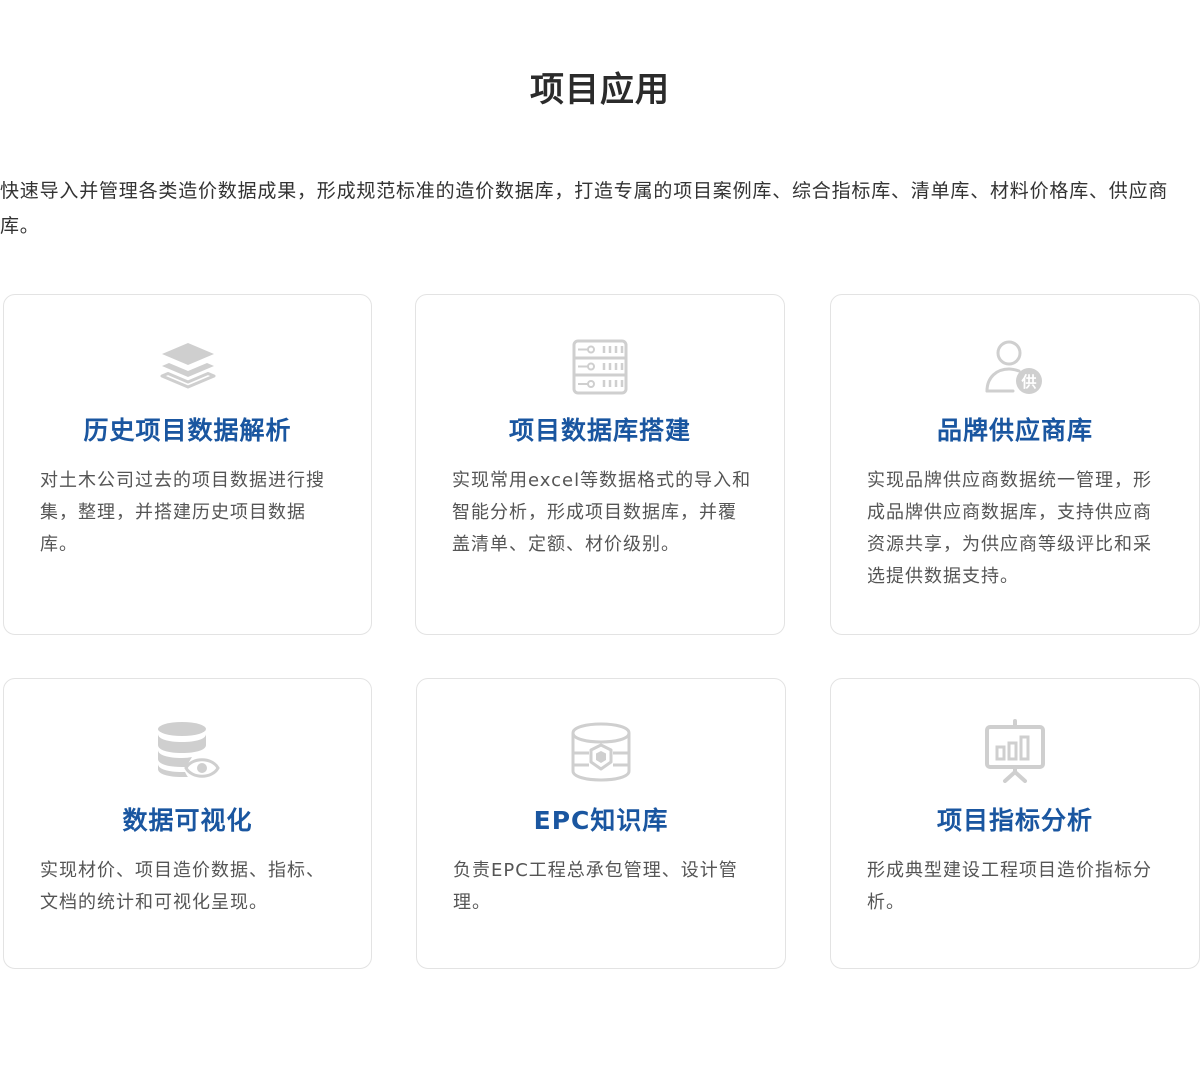 This screenshot has width=1200, height=1075. Describe the element at coordinates (1015, 751) in the screenshot. I see `presentation-chart-icon` at that location.